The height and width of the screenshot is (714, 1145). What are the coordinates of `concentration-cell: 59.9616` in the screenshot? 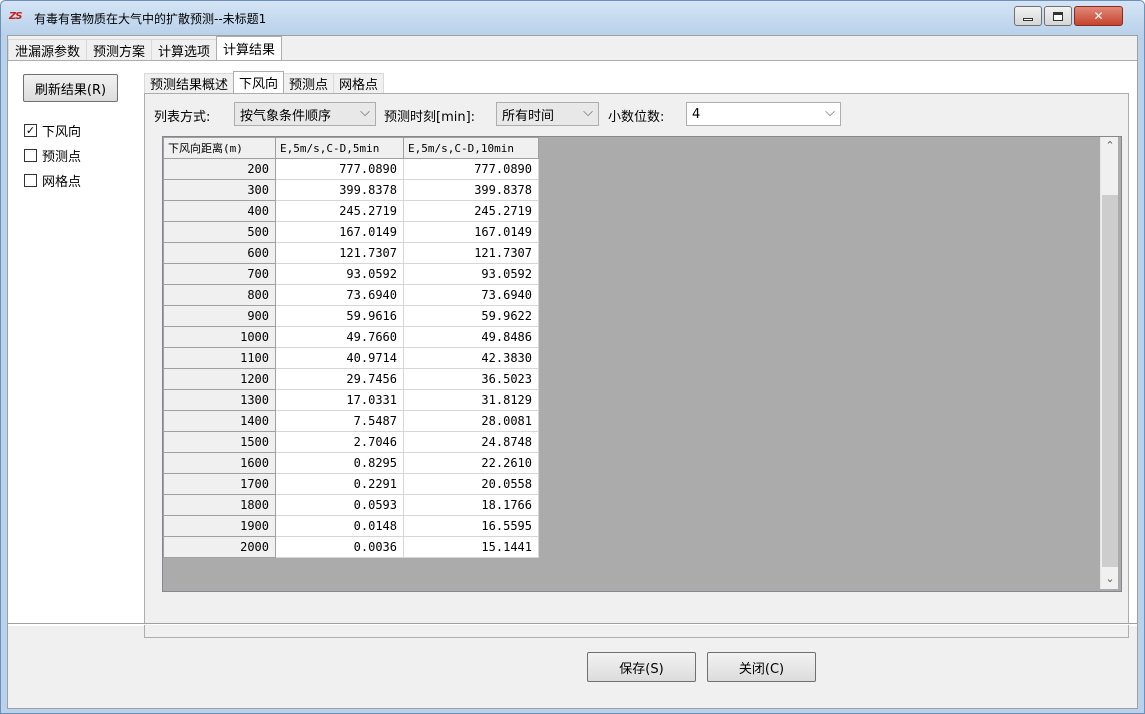 It's located at (339, 316).